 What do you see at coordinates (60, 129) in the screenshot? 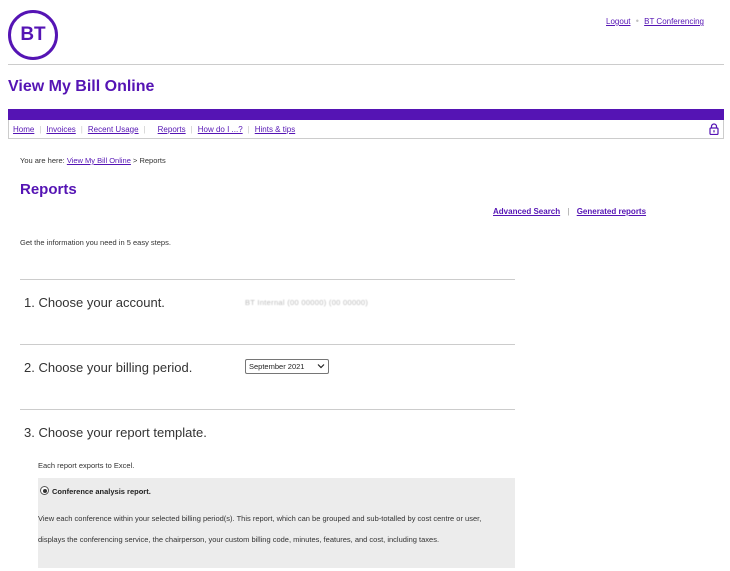
I see `nav-invoices: Invoices` at bounding box center [60, 129].